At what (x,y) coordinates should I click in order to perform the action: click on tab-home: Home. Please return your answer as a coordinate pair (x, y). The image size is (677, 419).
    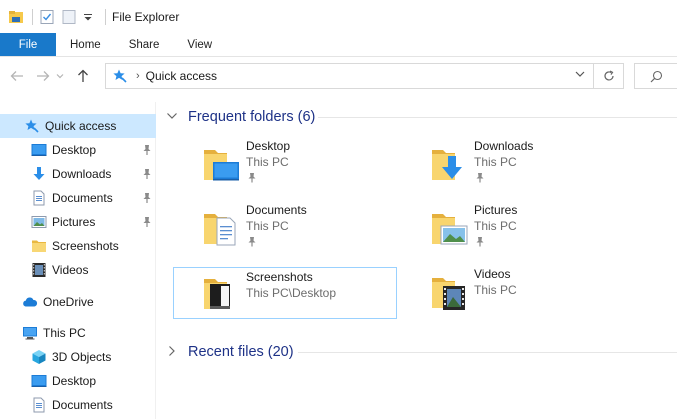
    Looking at the image, I should click on (85, 44).